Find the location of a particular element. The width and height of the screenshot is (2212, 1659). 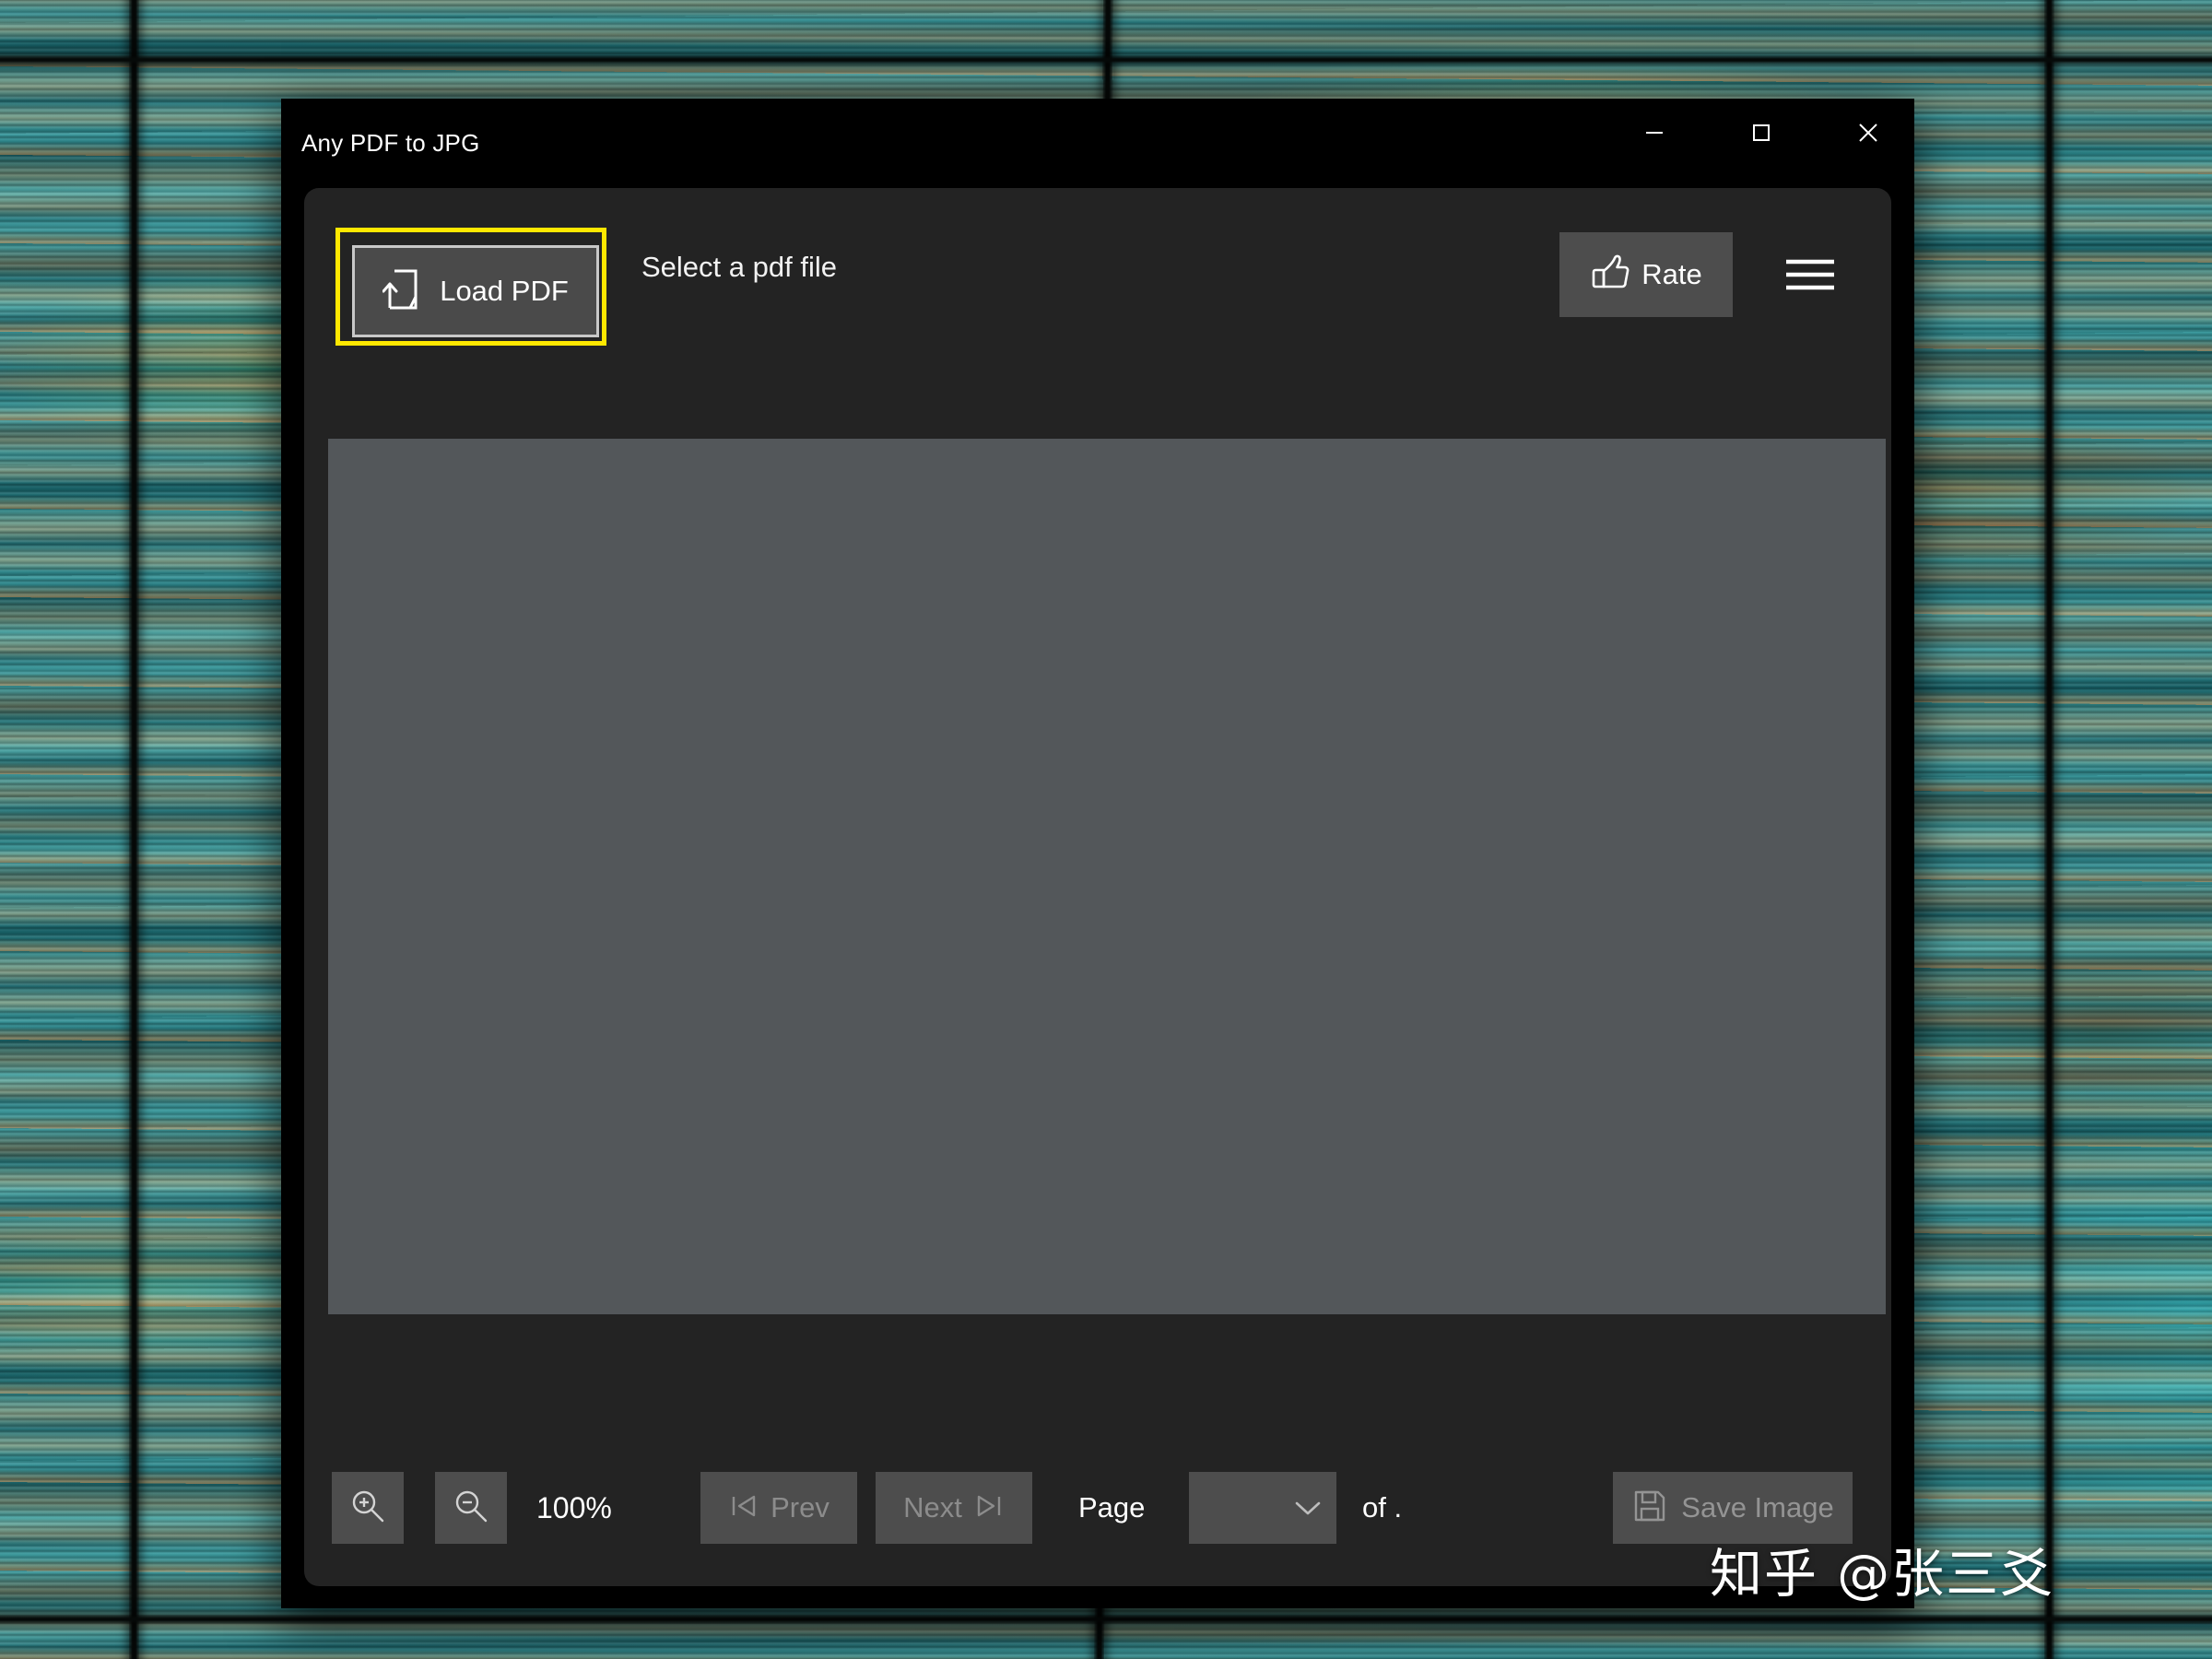

skip-next-icon is located at coordinates (989, 1508).